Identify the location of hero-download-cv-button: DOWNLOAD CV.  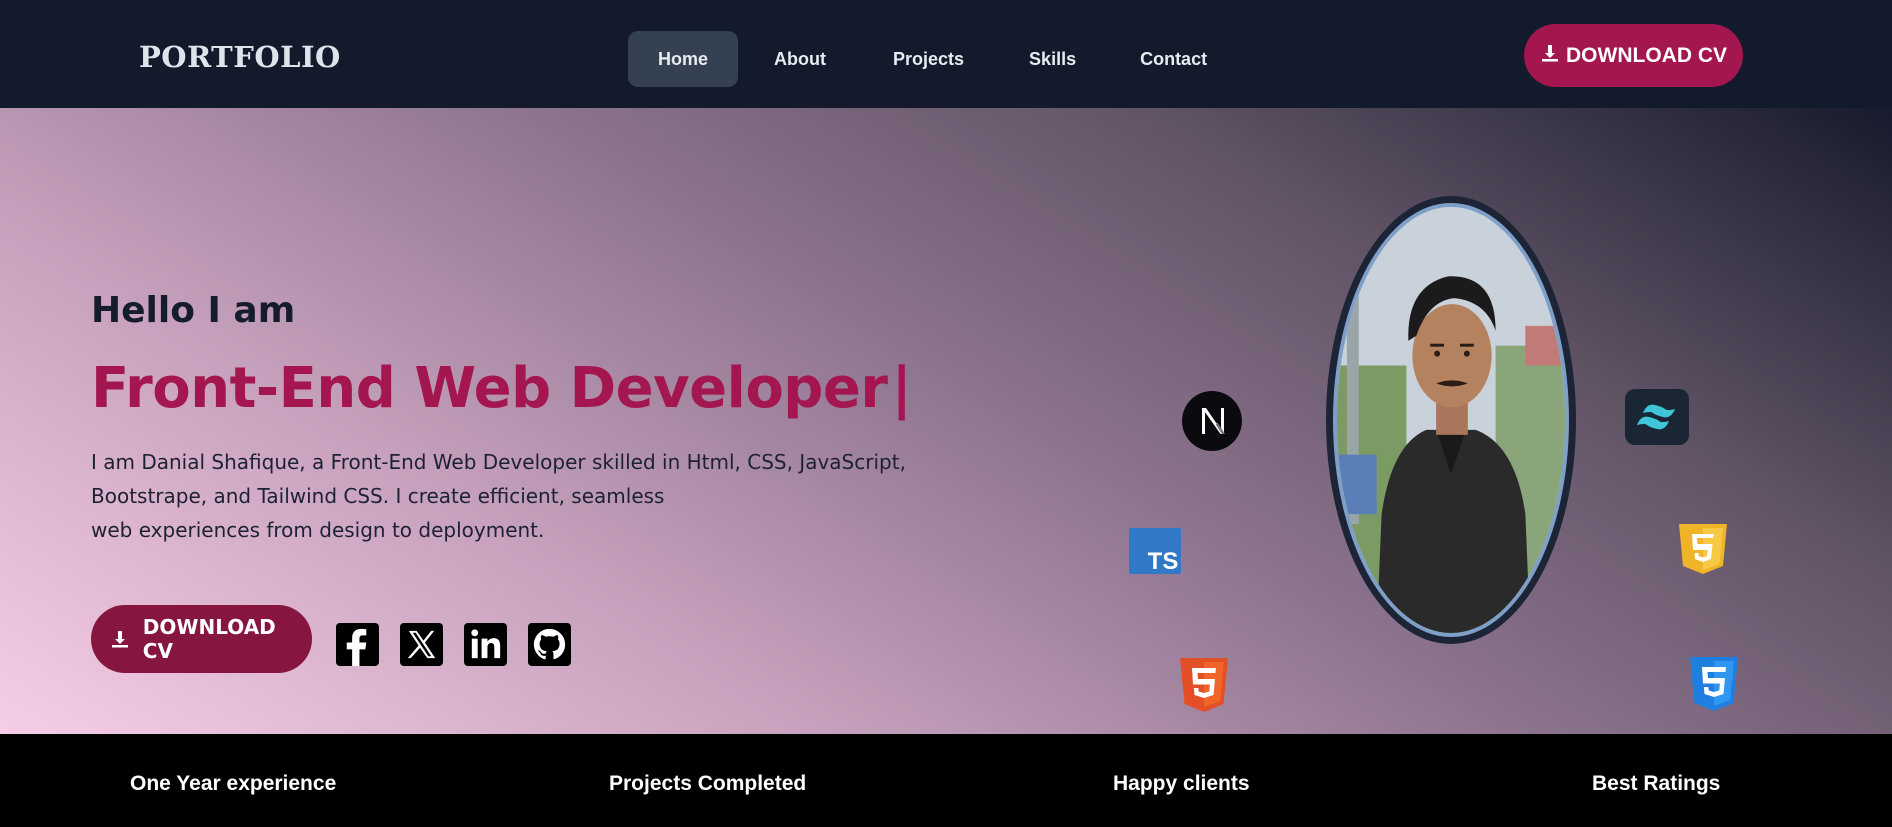
(201, 639).